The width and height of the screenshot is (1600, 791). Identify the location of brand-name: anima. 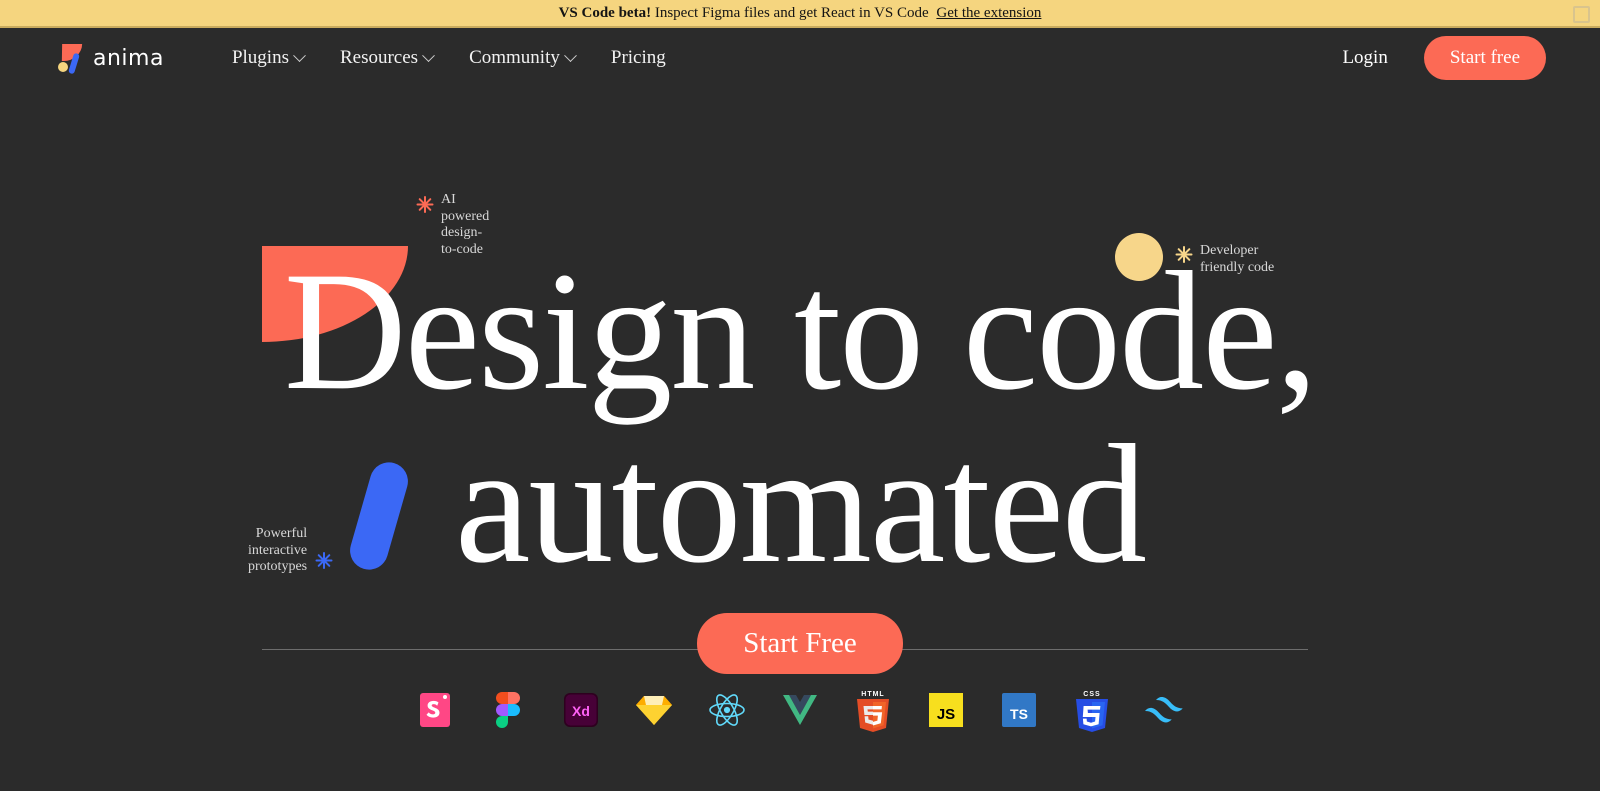
(128, 58).